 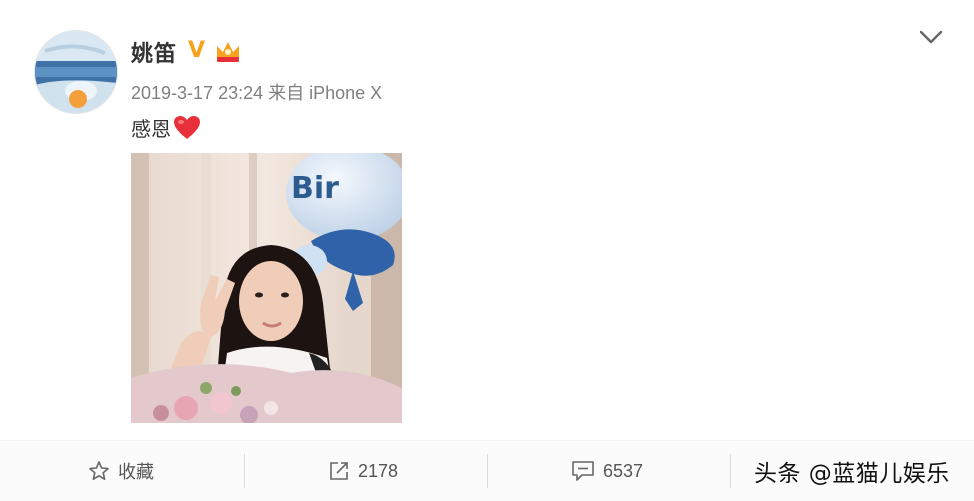 What do you see at coordinates (136, 472) in the screenshot?
I see `favorite-label: 收藏` at bounding box center [136, 472].